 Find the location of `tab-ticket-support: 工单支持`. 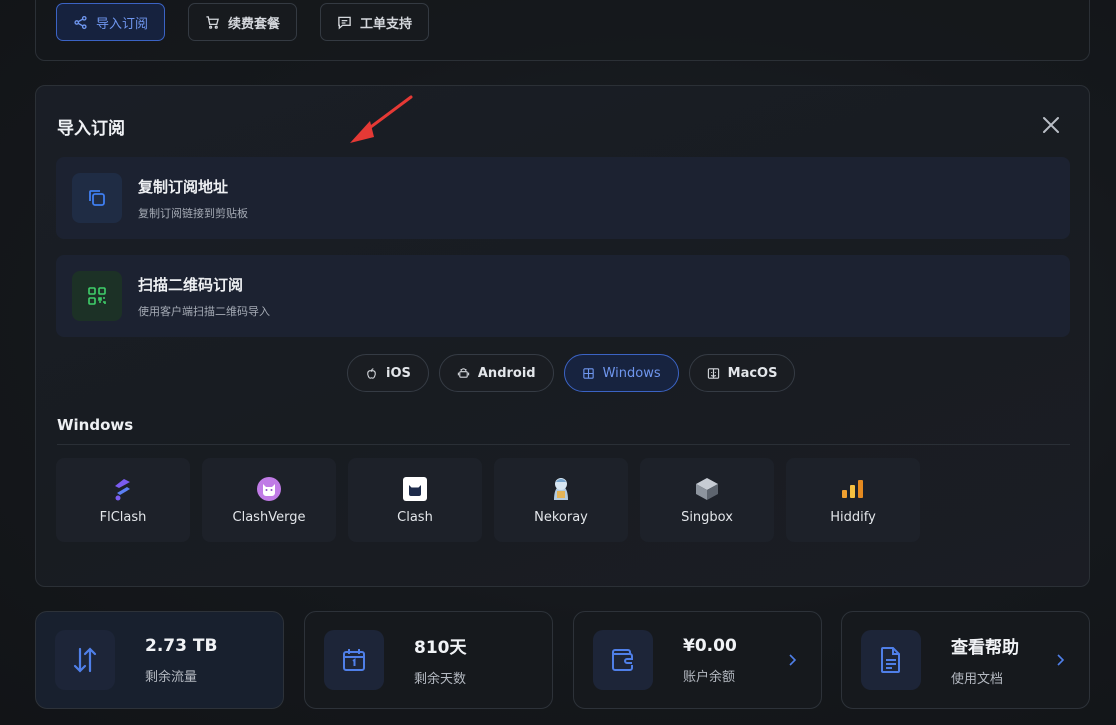

tab-ticket-support: 工单支持 is located at coordinates (375, 22).